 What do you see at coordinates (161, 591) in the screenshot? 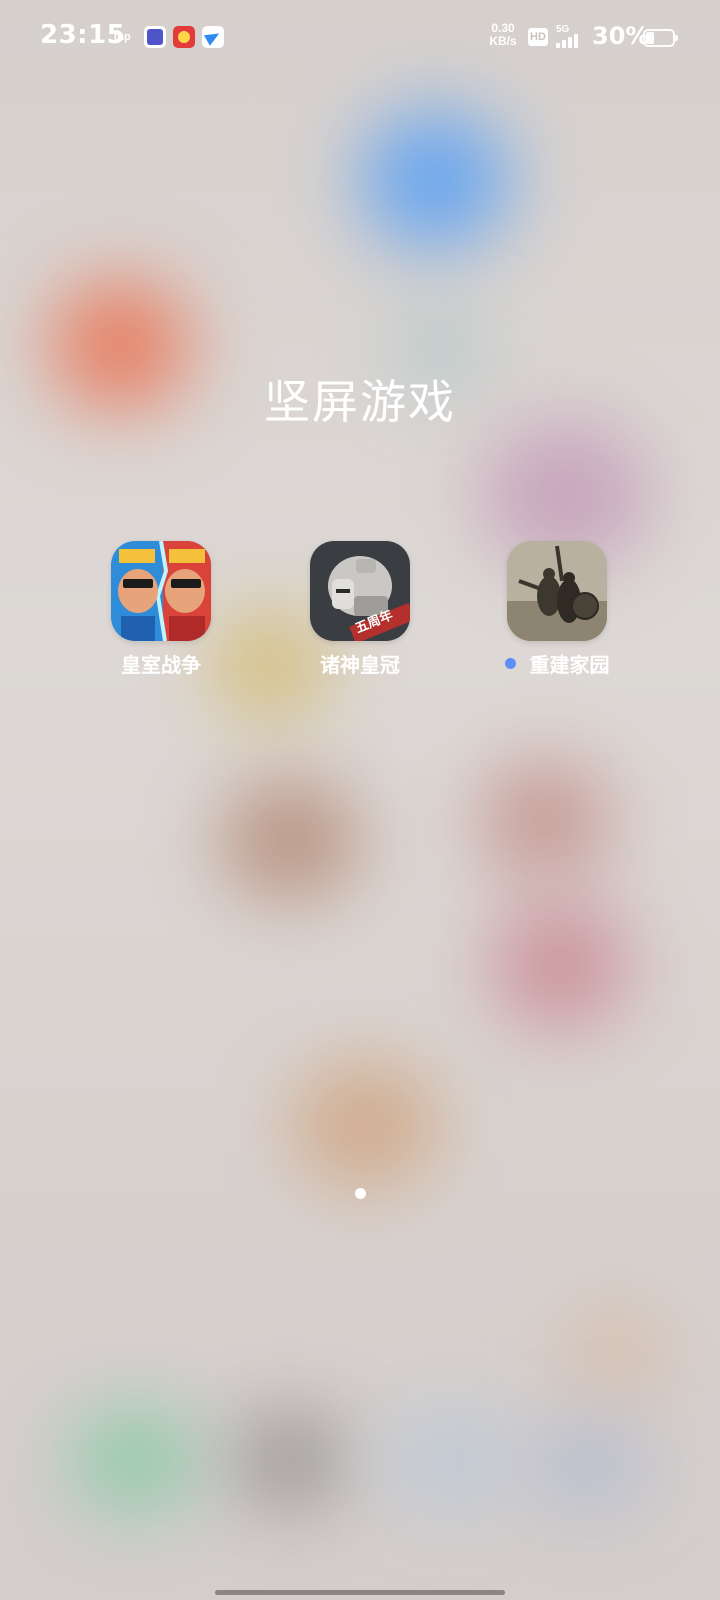
I see `clash-royale-icon` at bounding box center [161, 591].